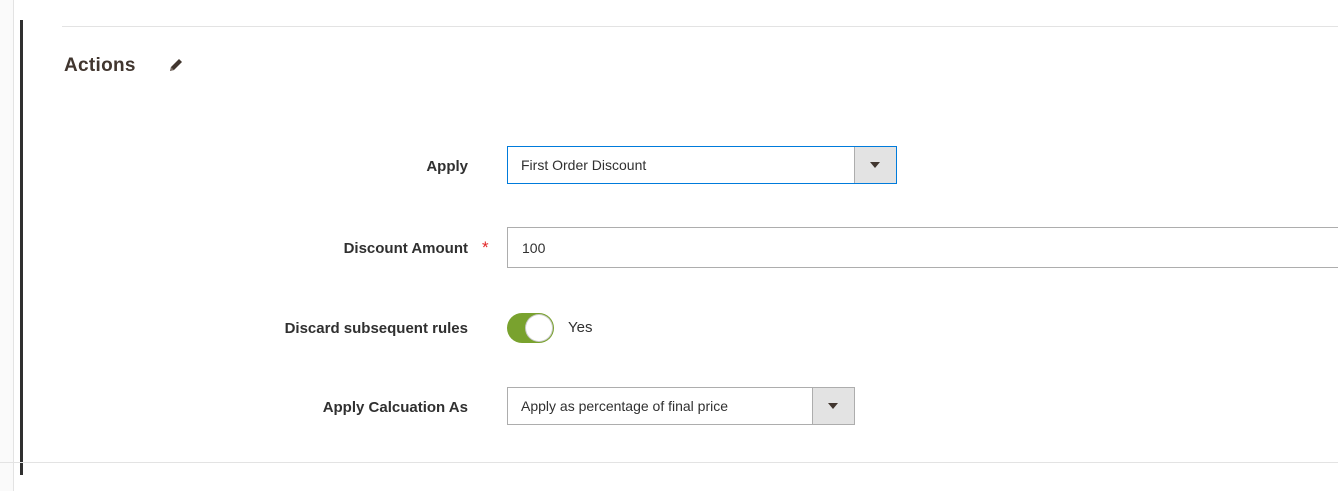 The width and height of the screenshot is (1338, 491). Describe the element at coordinates (669, 462) in the screenshot. I see `section-divider-bottom` at that location.